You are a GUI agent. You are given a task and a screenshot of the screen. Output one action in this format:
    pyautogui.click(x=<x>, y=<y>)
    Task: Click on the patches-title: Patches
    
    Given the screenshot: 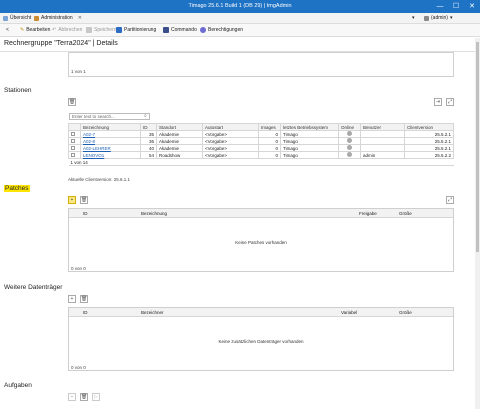 What is the action you would take?
    pyautogui.click(x=17, y=188)
    